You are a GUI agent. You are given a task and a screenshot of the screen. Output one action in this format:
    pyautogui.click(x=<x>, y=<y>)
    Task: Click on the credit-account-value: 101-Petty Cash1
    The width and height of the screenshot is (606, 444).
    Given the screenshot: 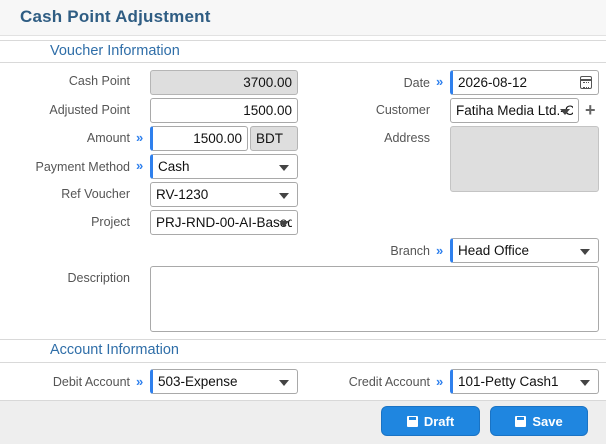 What is the action you would take?
    pyautogui.click(x=508, y=381)
    